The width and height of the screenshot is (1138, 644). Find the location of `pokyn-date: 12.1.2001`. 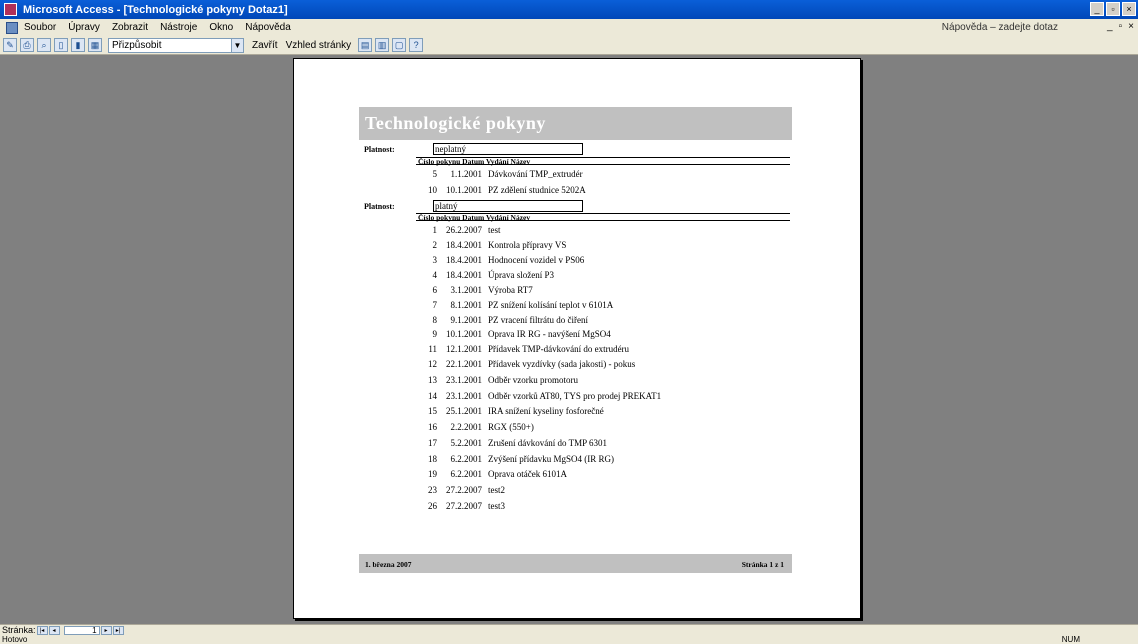

pokyn-date: 12.1.2001 is located at coordinates (464, 349).